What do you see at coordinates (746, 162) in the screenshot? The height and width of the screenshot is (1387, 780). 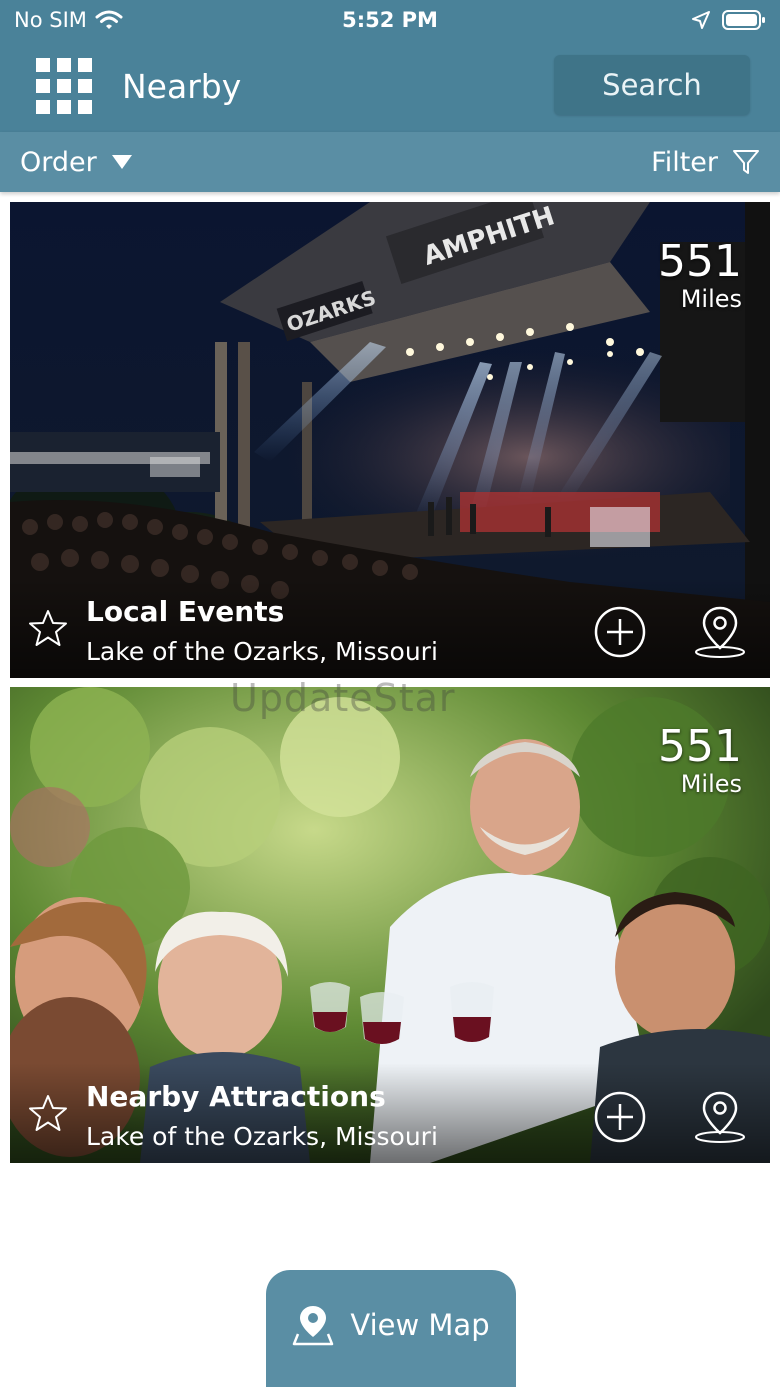 I see `funnel-icon` at bounding box center [746, 162].